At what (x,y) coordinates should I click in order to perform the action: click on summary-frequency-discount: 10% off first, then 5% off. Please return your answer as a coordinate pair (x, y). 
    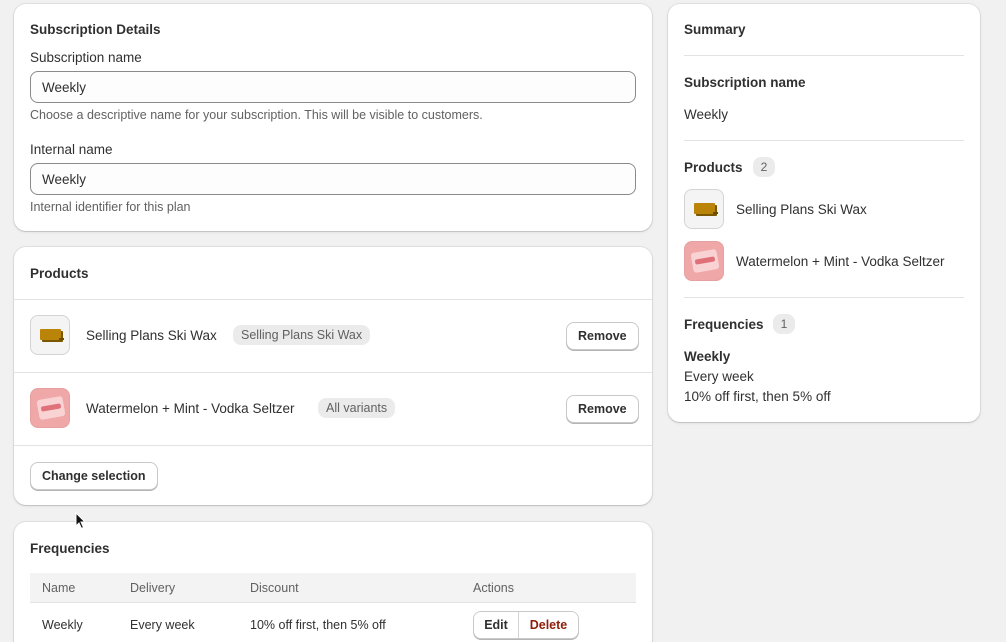
    Looking at the image, I should click on (757, 396).